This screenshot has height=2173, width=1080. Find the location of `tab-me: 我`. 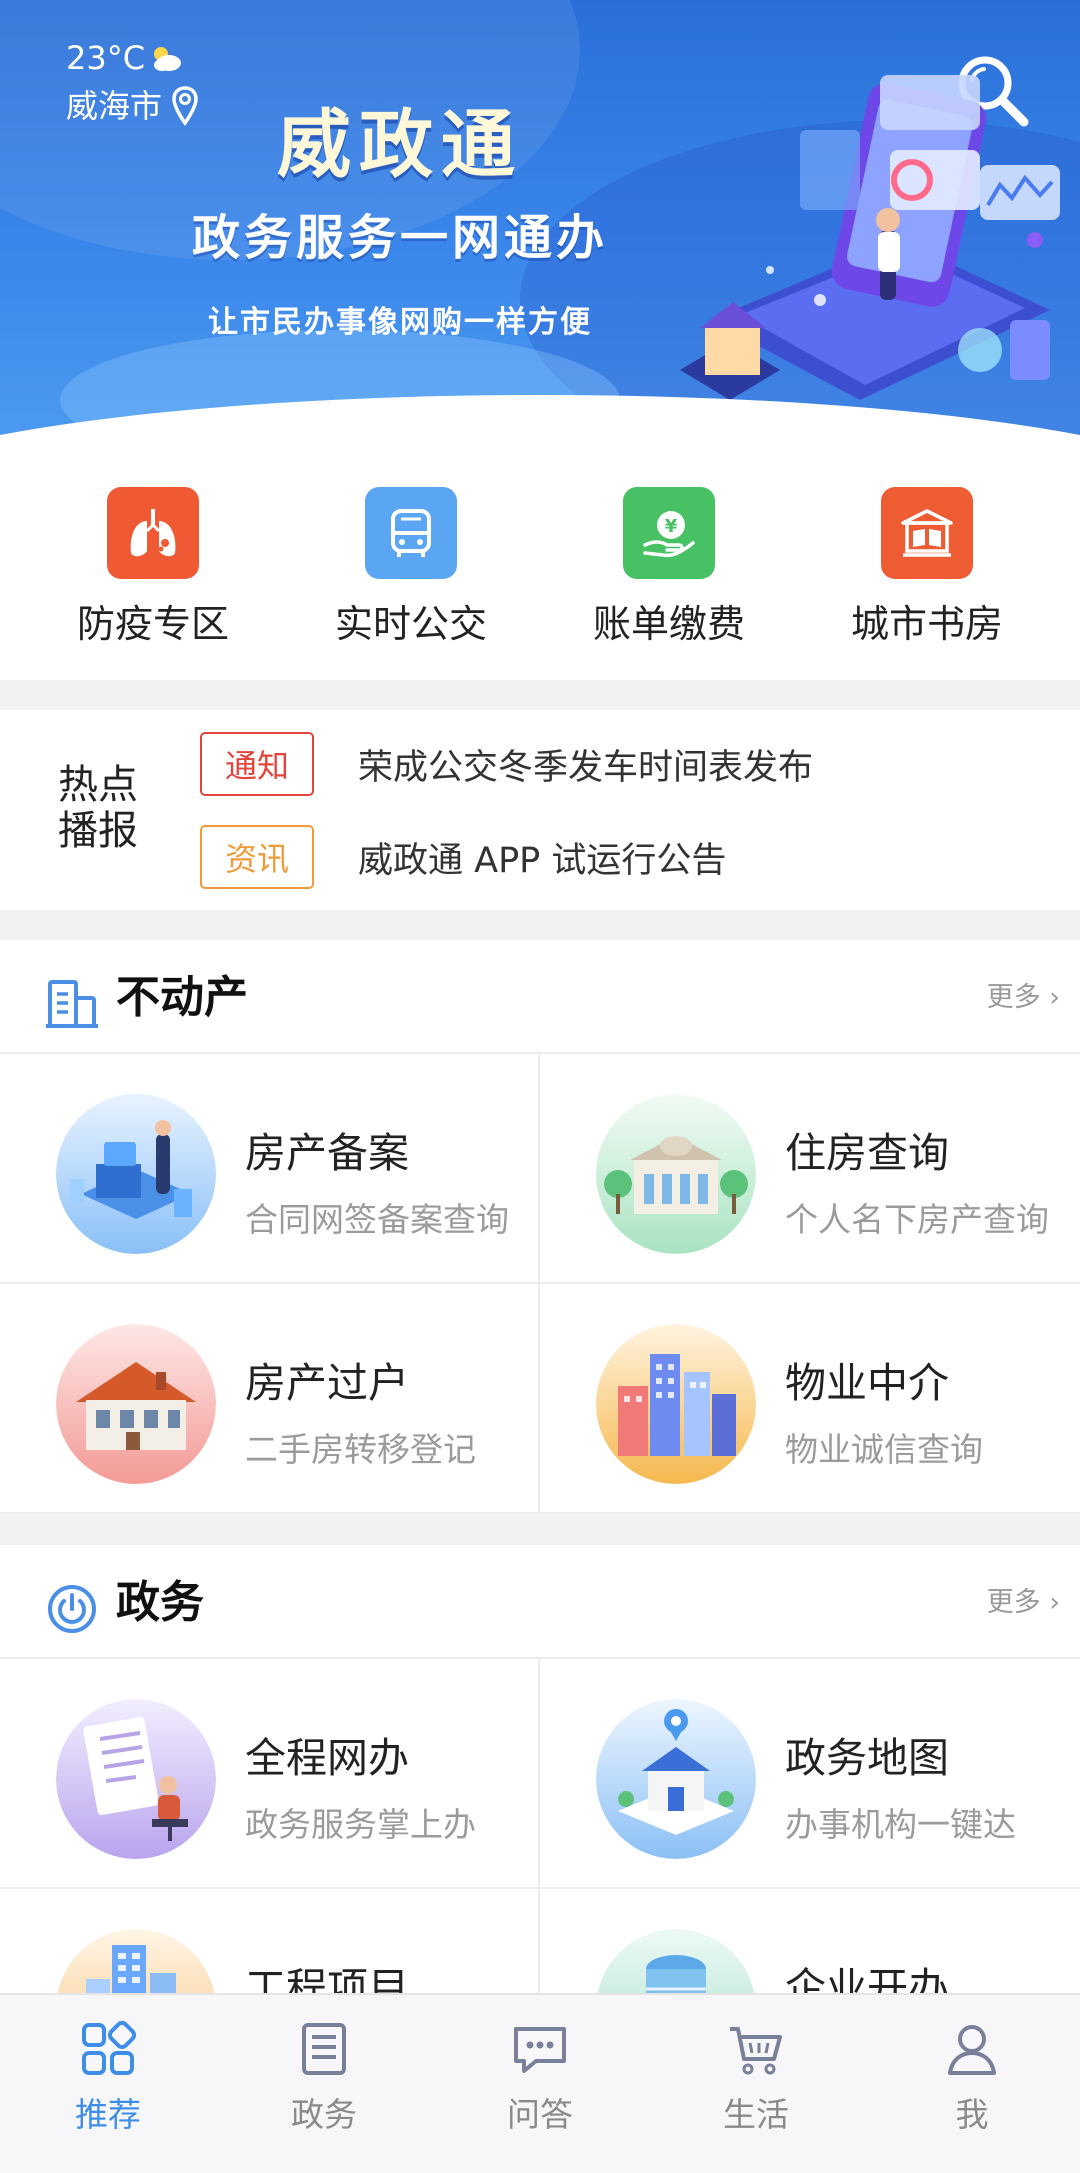

tab-me: 我 is located at coordinates (972, 2084).